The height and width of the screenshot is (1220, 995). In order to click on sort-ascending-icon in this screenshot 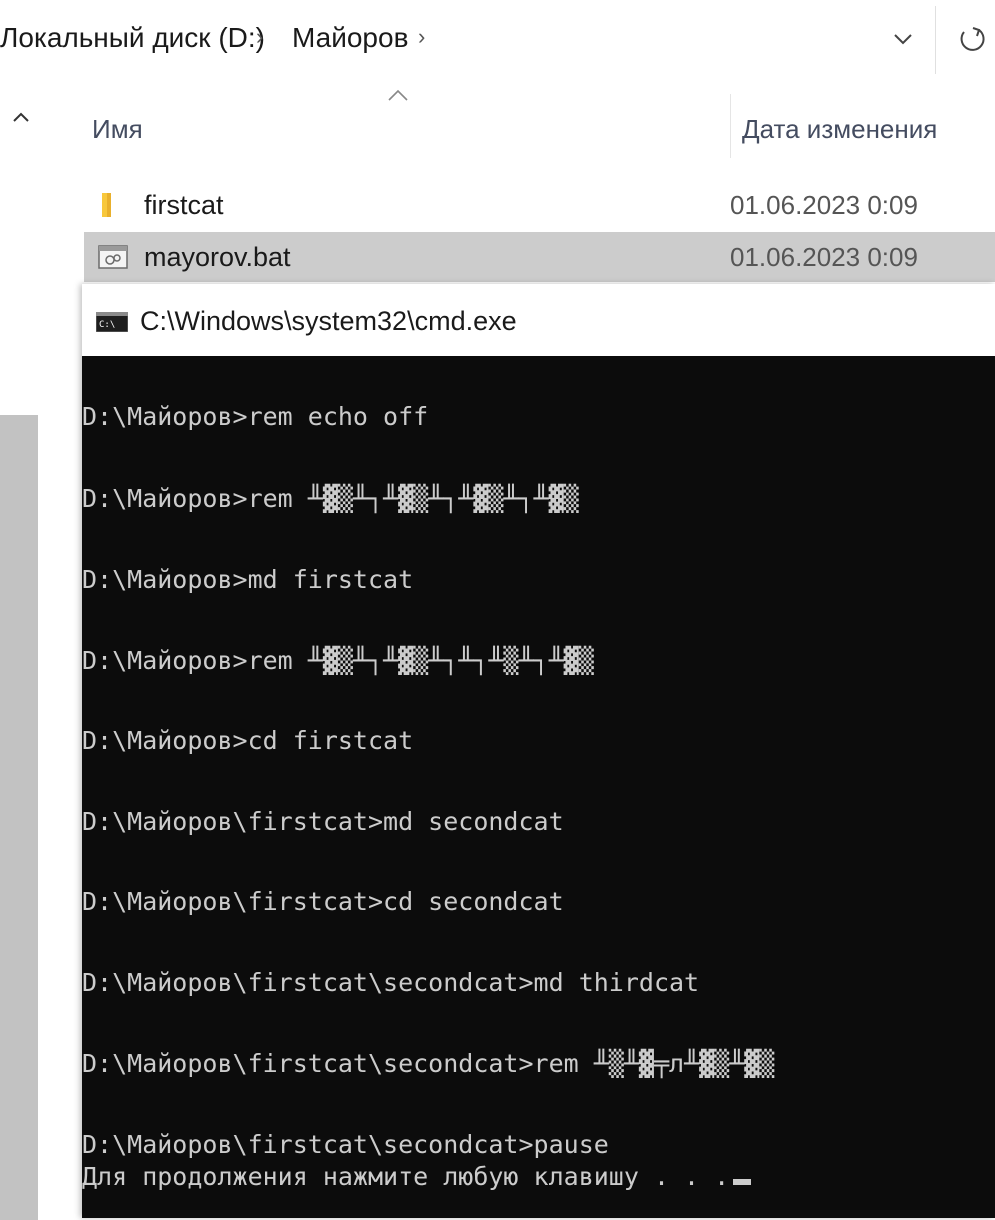, I will do `click(398, 95)`.